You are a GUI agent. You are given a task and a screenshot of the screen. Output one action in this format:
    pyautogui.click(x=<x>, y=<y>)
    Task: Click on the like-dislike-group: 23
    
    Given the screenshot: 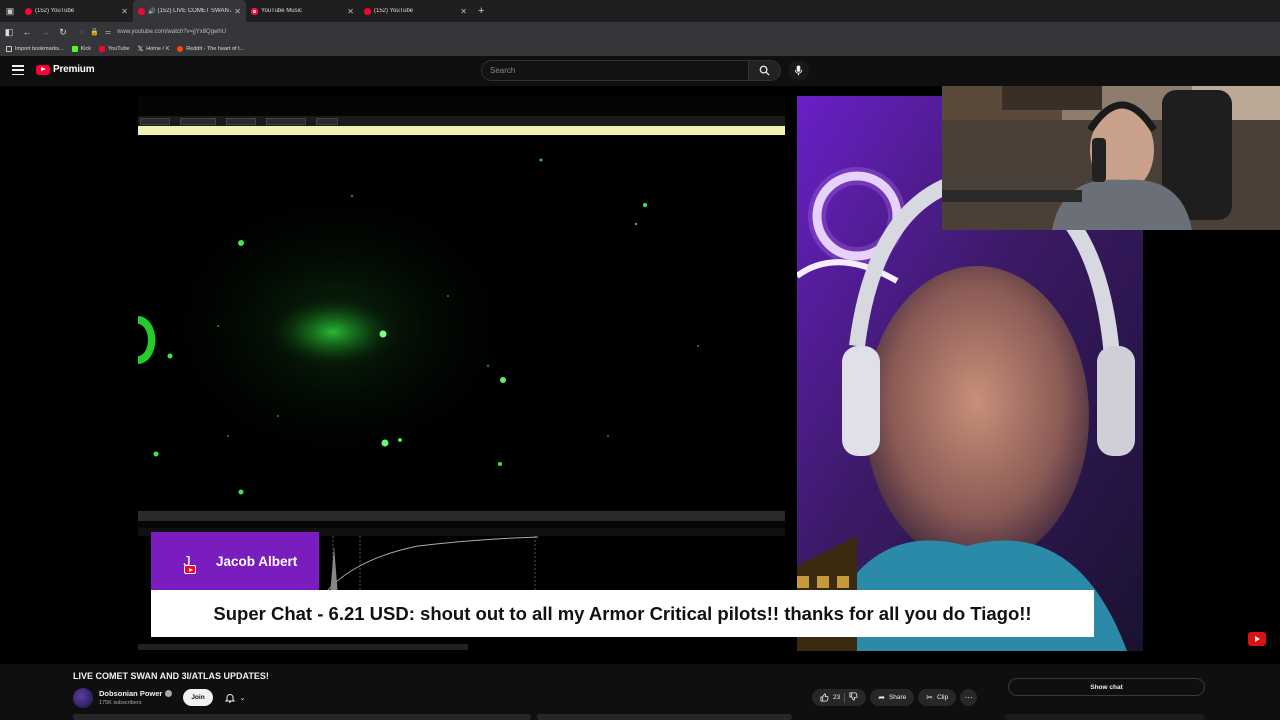 What is the action you would take?
    pyautogui.click(x=839, y=697)
    